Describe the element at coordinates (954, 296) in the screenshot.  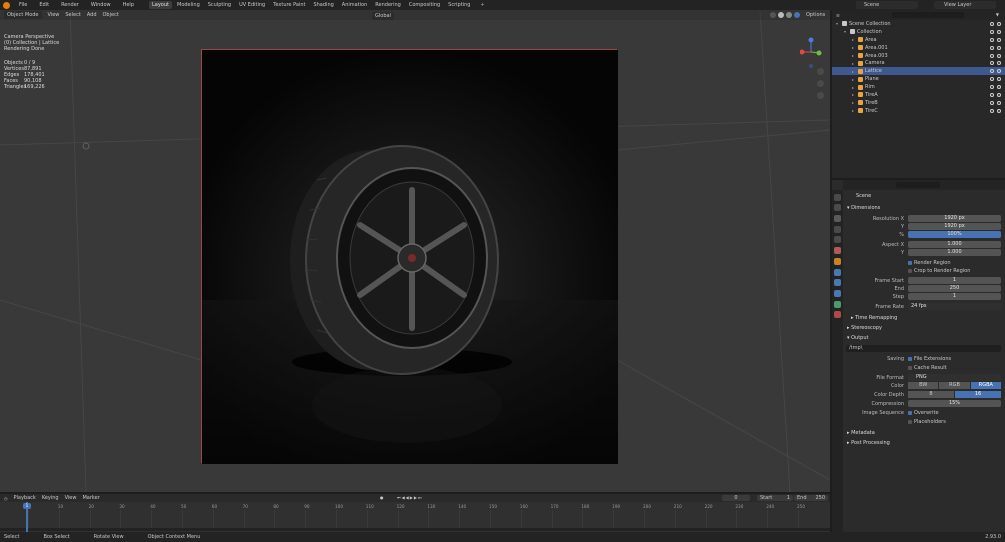
I see `frame-step-field: 1` at that location.